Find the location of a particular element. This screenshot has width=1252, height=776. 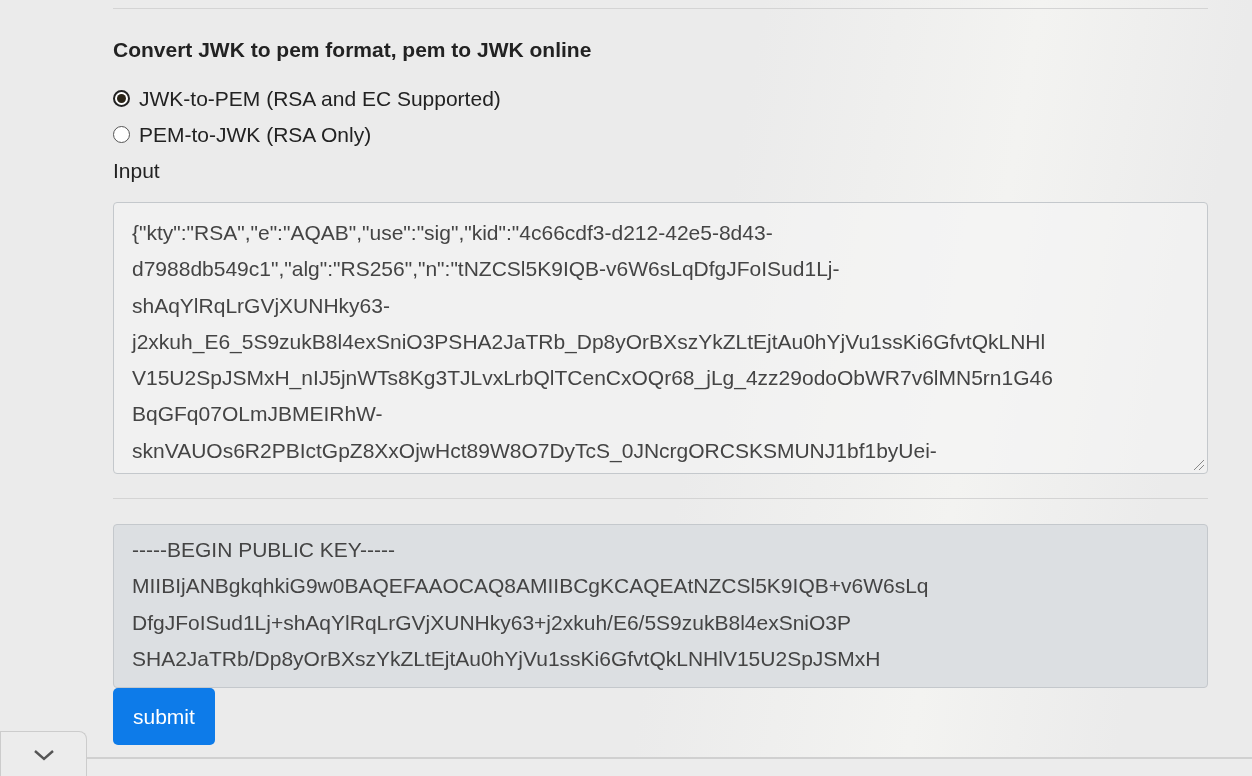

page-heading: Convert JWK to pem format, pem to JWK online is located at coordinates (353, 50).